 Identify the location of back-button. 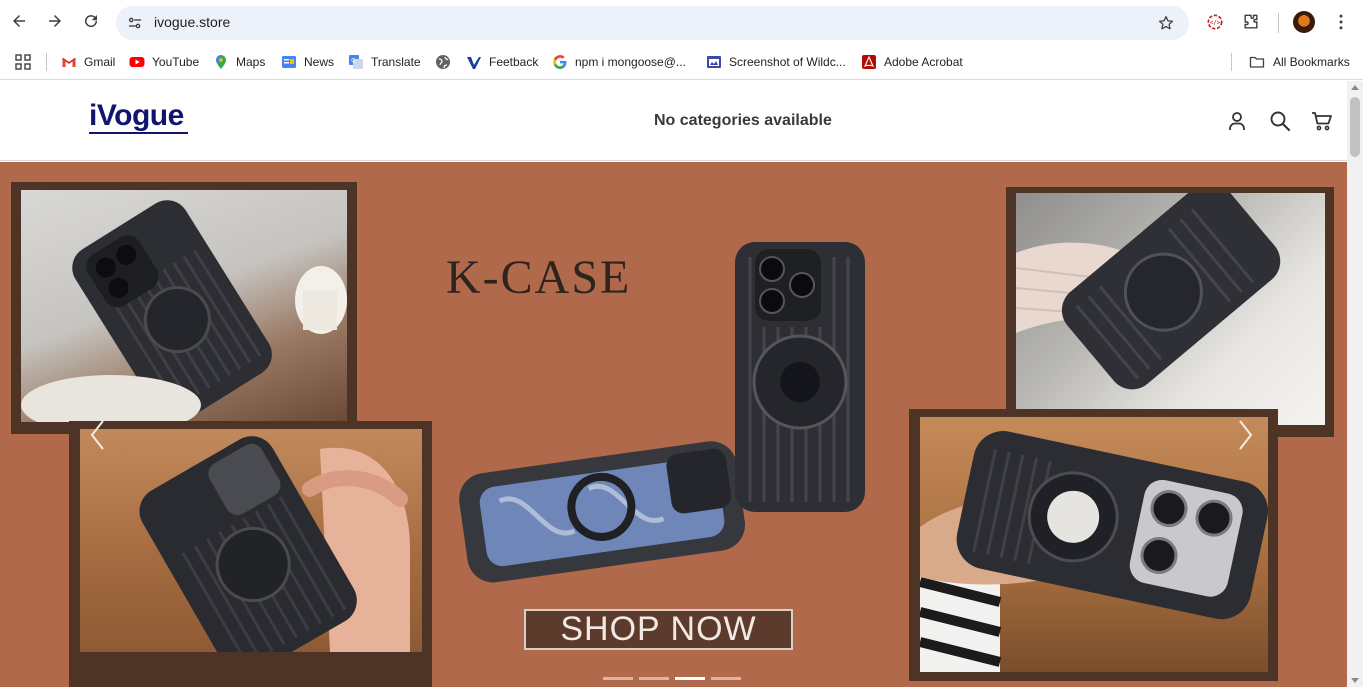
(19, 21).